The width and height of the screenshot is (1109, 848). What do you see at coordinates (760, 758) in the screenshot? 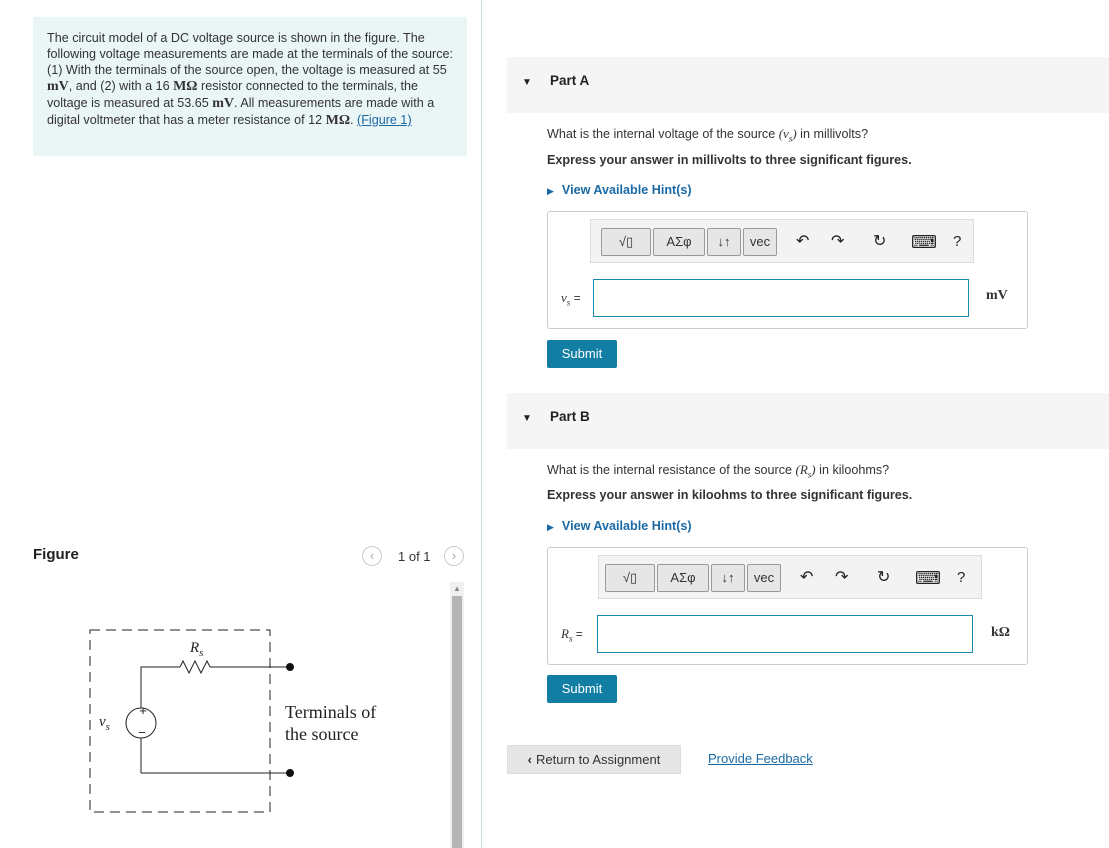
I see `provide-feedback-link: Provide Feedback` at bounding box center [760, 758].